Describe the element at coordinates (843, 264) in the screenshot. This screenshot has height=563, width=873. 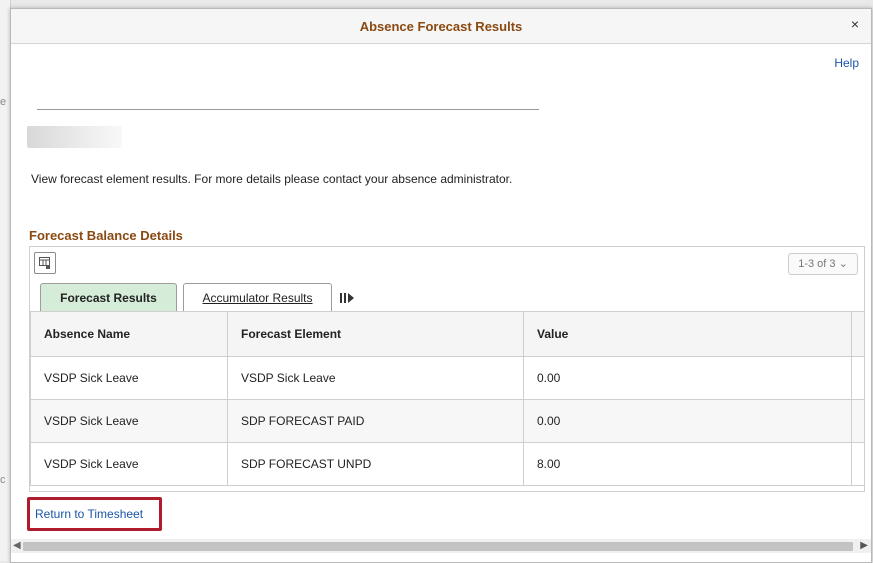
I see `chevron-down-icon: ⌄` at that location.